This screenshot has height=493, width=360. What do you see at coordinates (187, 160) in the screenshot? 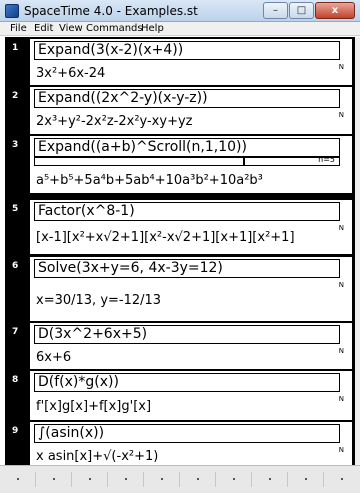
I see `scroll-slider: n=5` at bounding box center [187, 160].